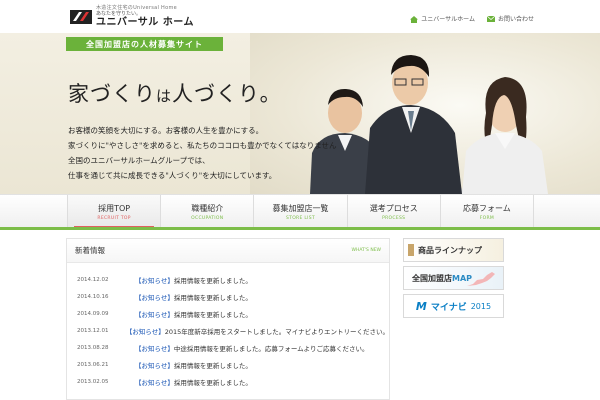 The width and height of the screenshot is (600, 400). Describe the element at coordinates (228, 251) in the screenshot. I see `news-header: 新着情報 WHAT'S NEW` at that location.